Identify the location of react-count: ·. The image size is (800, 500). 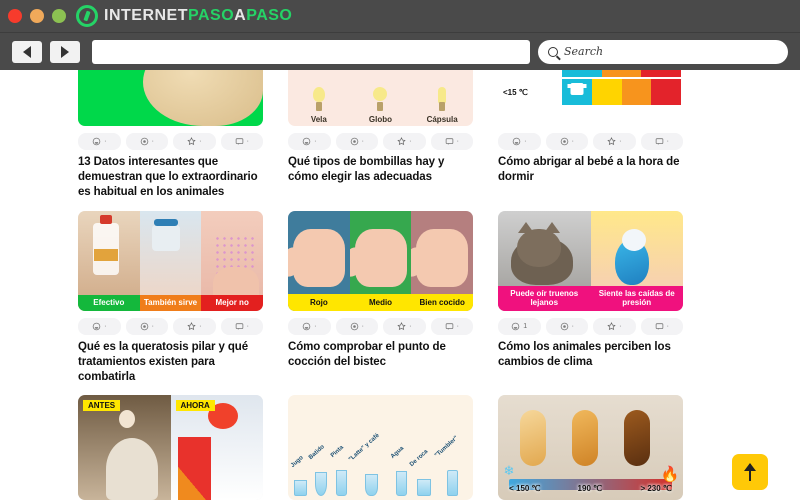
(362, 326).